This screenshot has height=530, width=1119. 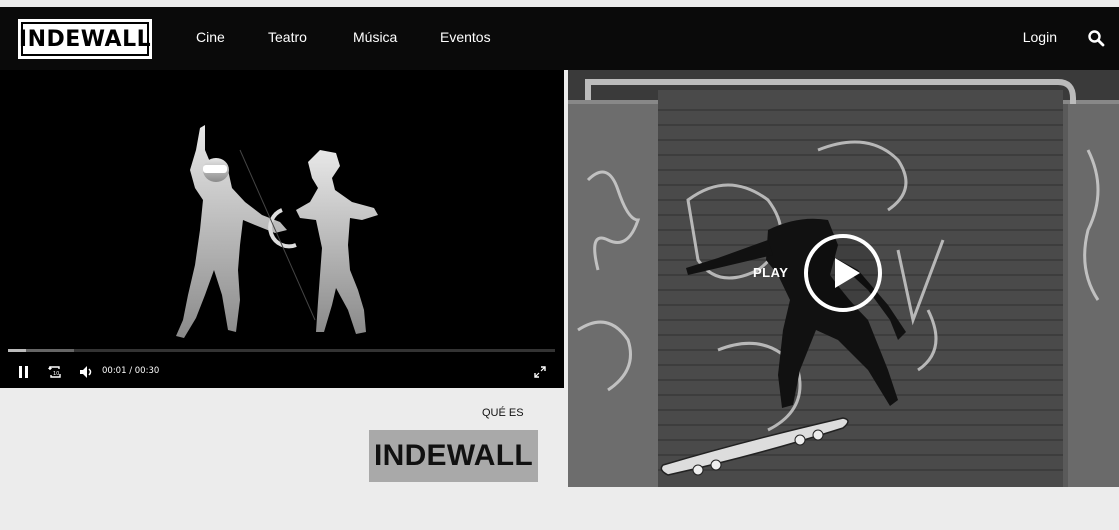 What do you see at coordinates (1040, 37) in the screenshot?
I see `login-link: Login` at bounding box center [1040, 37].